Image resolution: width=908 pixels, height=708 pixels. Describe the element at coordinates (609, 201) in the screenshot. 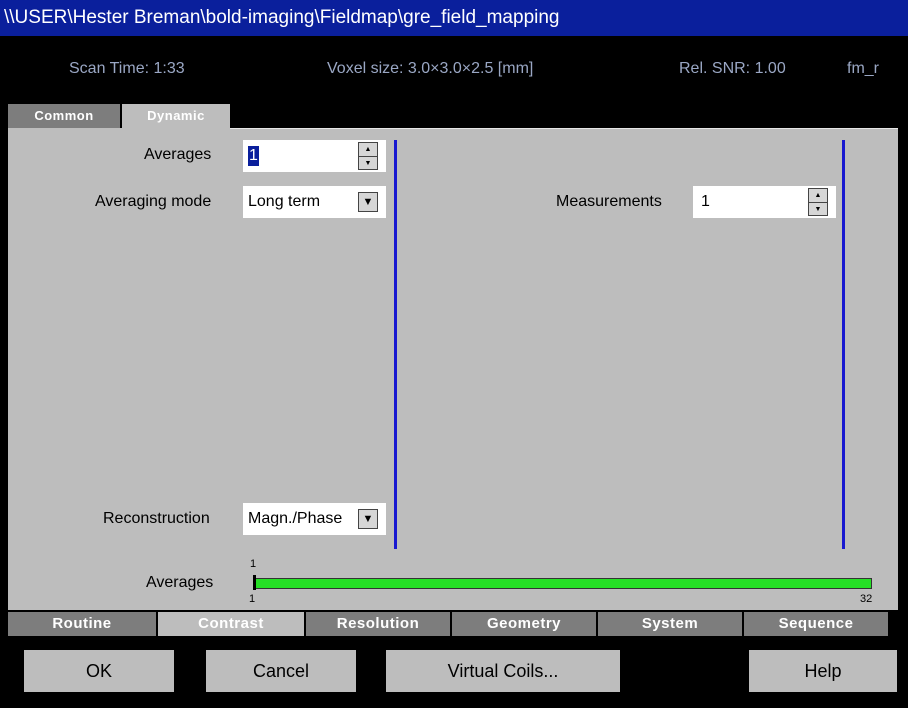

I see `measurements-label: Measurements` at that location.